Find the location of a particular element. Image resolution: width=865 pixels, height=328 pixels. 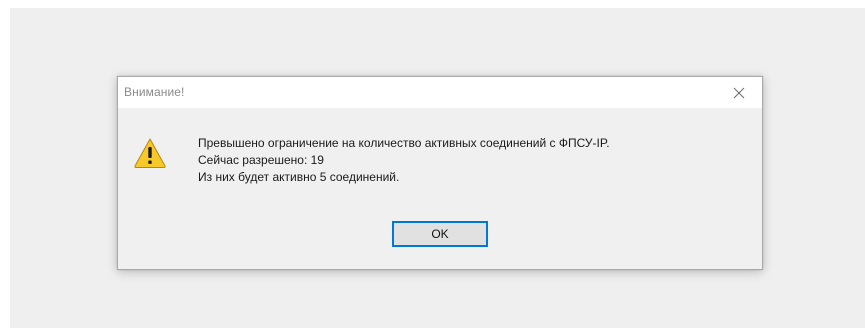

ok-button: OK is located at coordinates (440, 234).